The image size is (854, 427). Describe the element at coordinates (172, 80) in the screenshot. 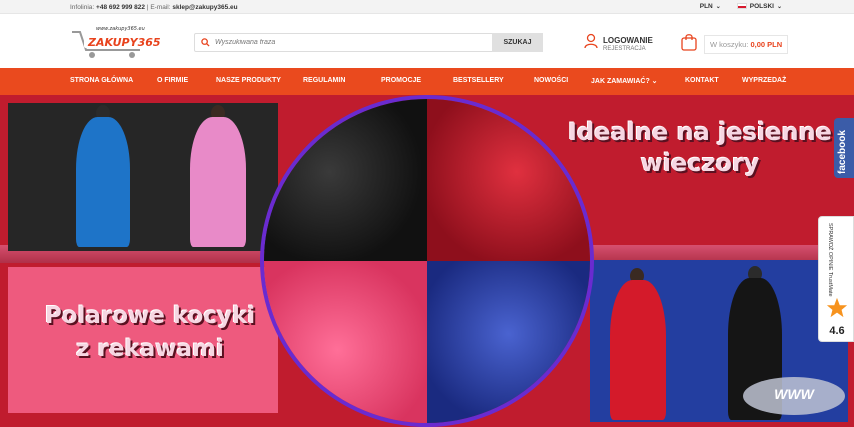

I see `nav-item-about: O FIRMIE` at that location.